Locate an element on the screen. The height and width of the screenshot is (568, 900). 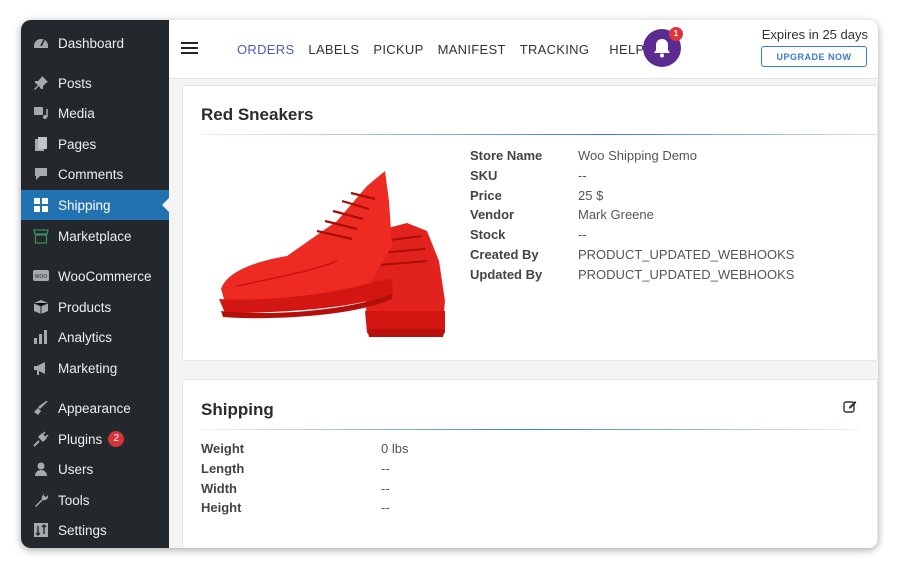
sidebar-item-comments: Comments is located at coordinates (95, 174).